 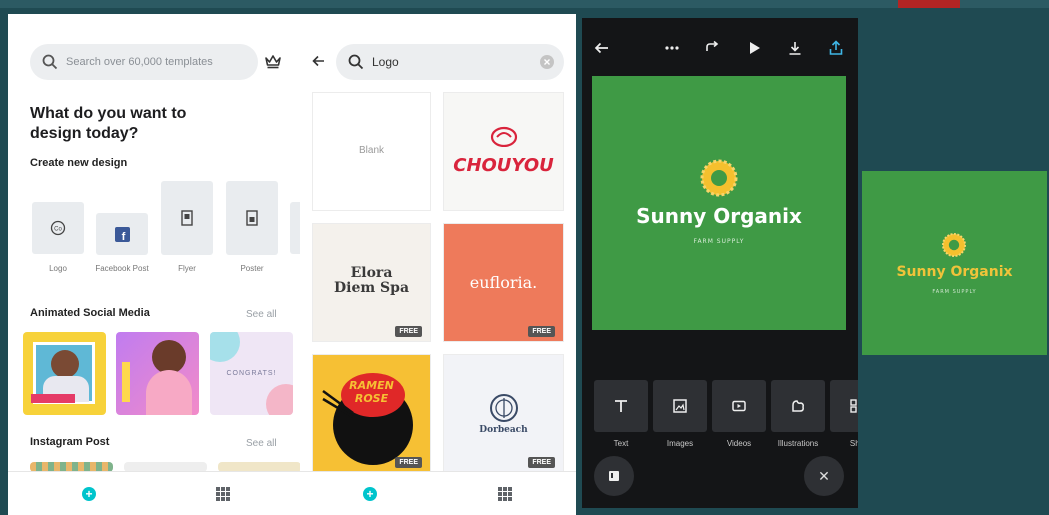 I want to click on design-type-flyer, so click(x=187, y=218).